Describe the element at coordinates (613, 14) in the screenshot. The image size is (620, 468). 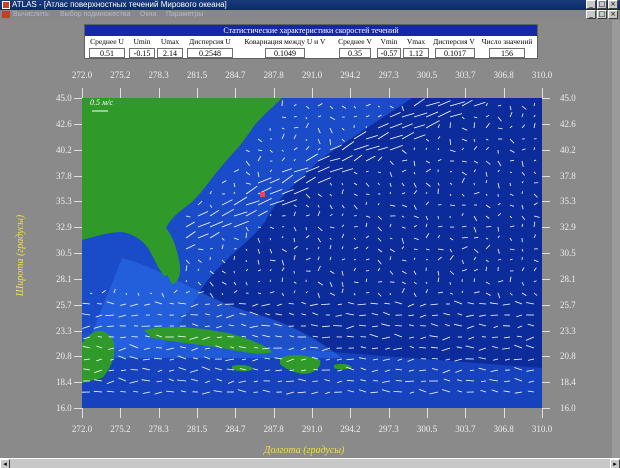
I see `doc-close-button: ×` at that location.